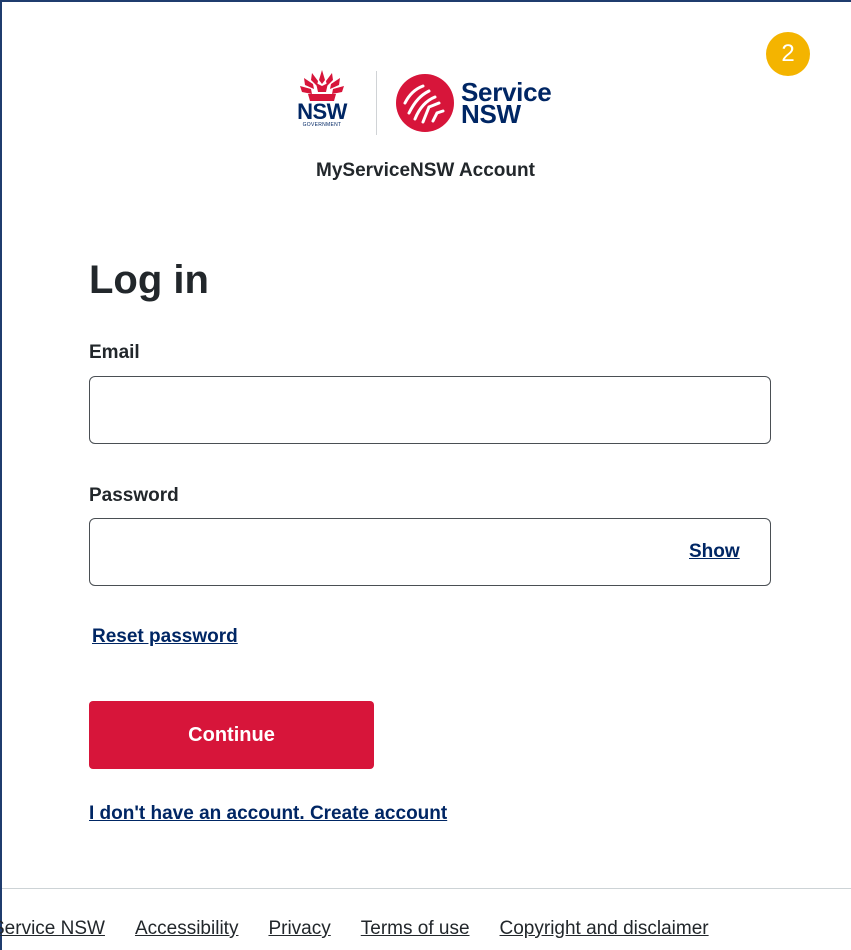 This screenshot has height=950, width=851. Describe the element at coordinates (430, 410) in the screenshot. I see `email-input` at that location.